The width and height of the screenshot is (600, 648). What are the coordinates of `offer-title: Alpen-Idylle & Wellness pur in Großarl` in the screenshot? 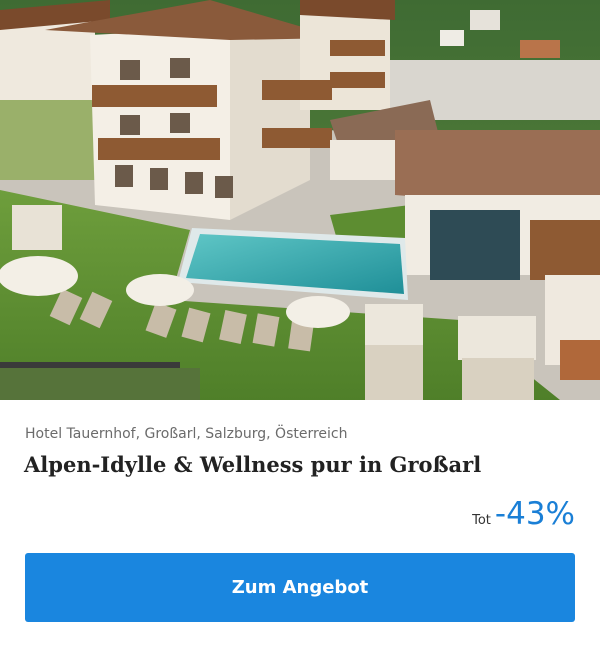 It's located at (252, 464).